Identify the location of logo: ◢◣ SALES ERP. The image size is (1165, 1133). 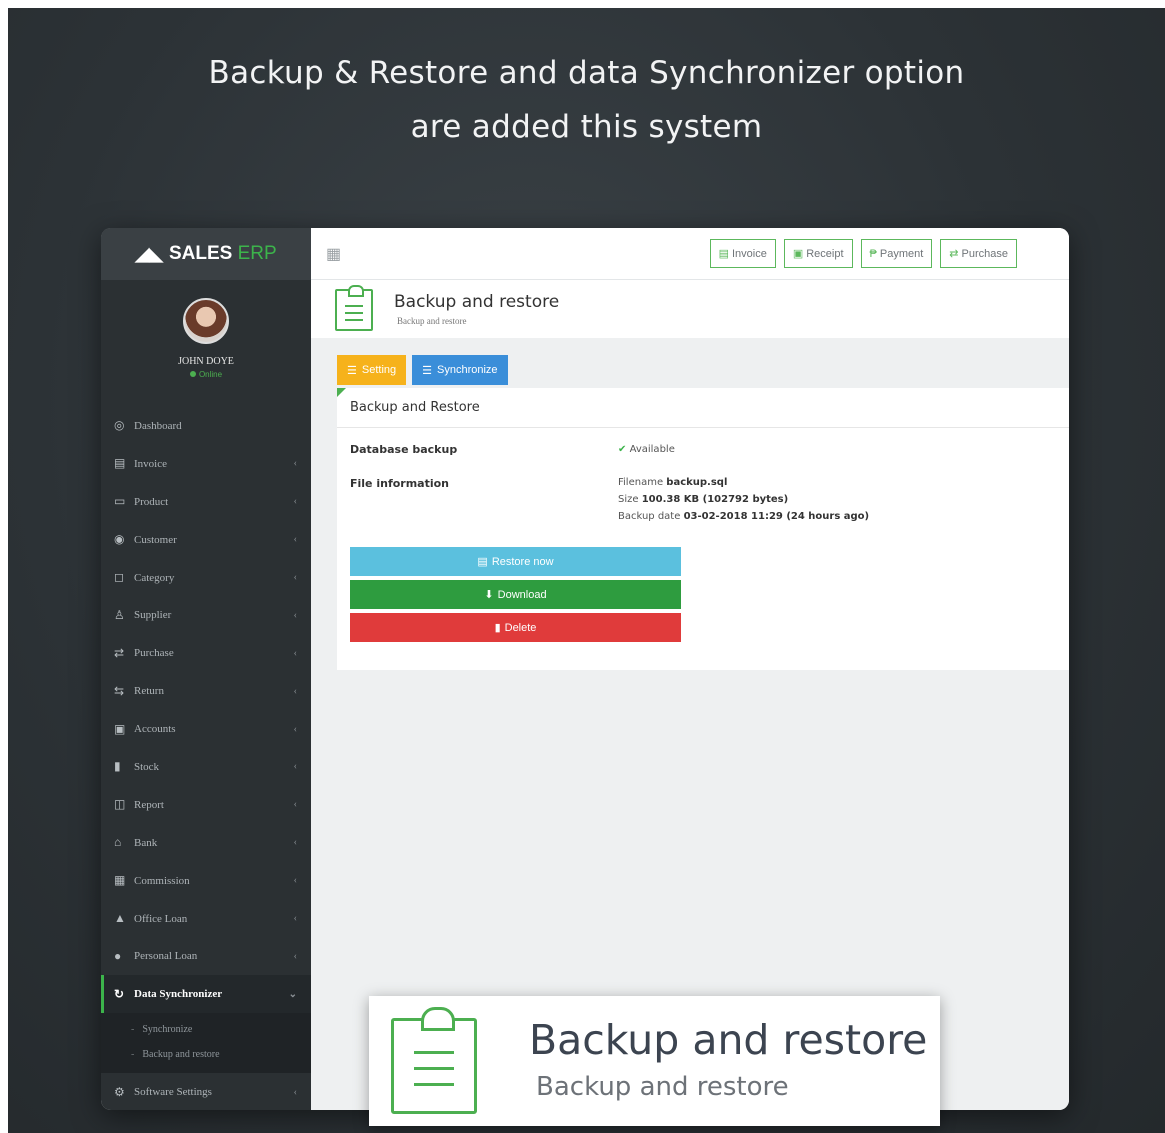
(206, 254).